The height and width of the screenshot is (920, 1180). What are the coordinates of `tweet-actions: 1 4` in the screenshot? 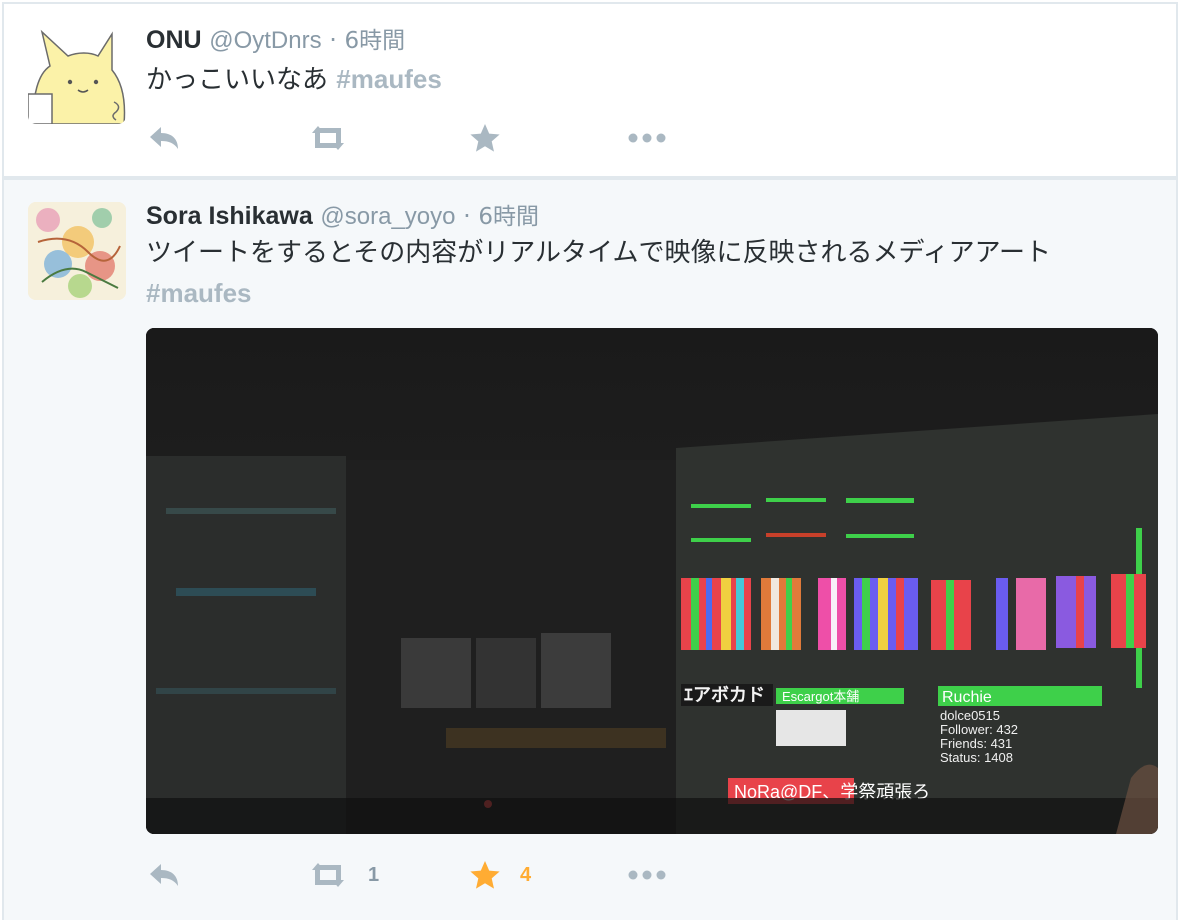 It's located at (426, 875).